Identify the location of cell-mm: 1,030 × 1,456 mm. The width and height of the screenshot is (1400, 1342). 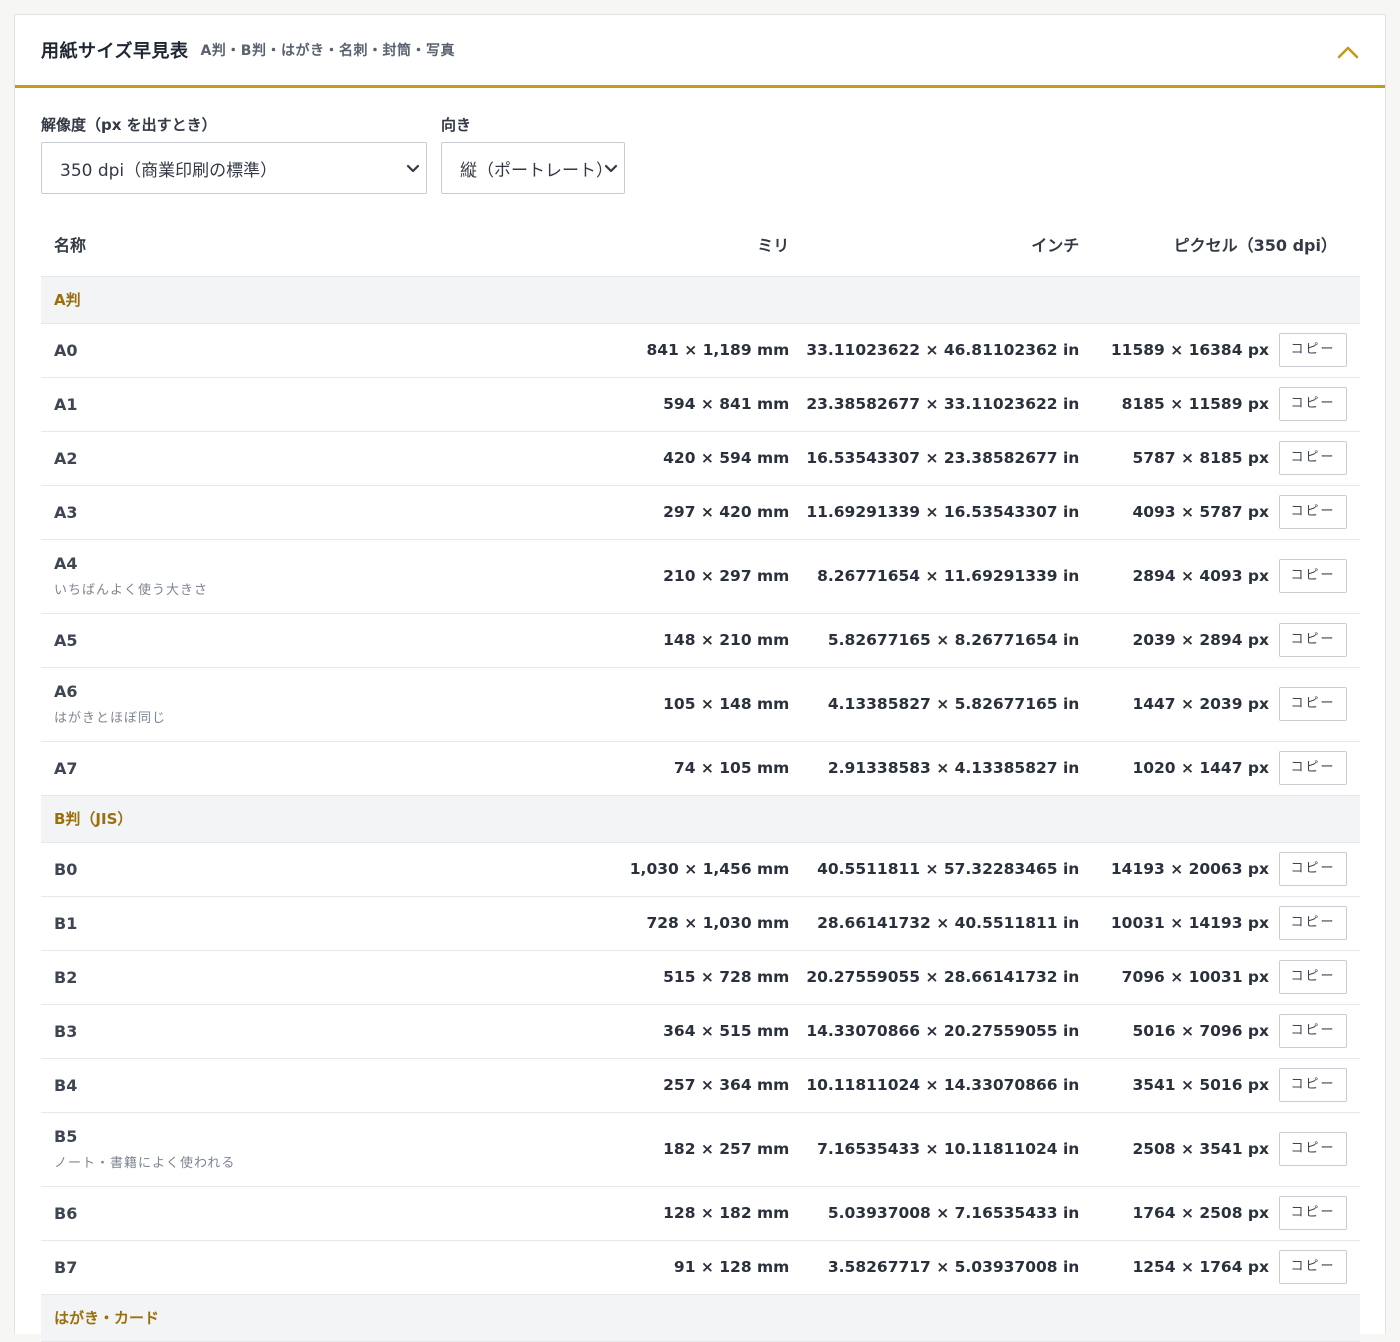
(699, 869).